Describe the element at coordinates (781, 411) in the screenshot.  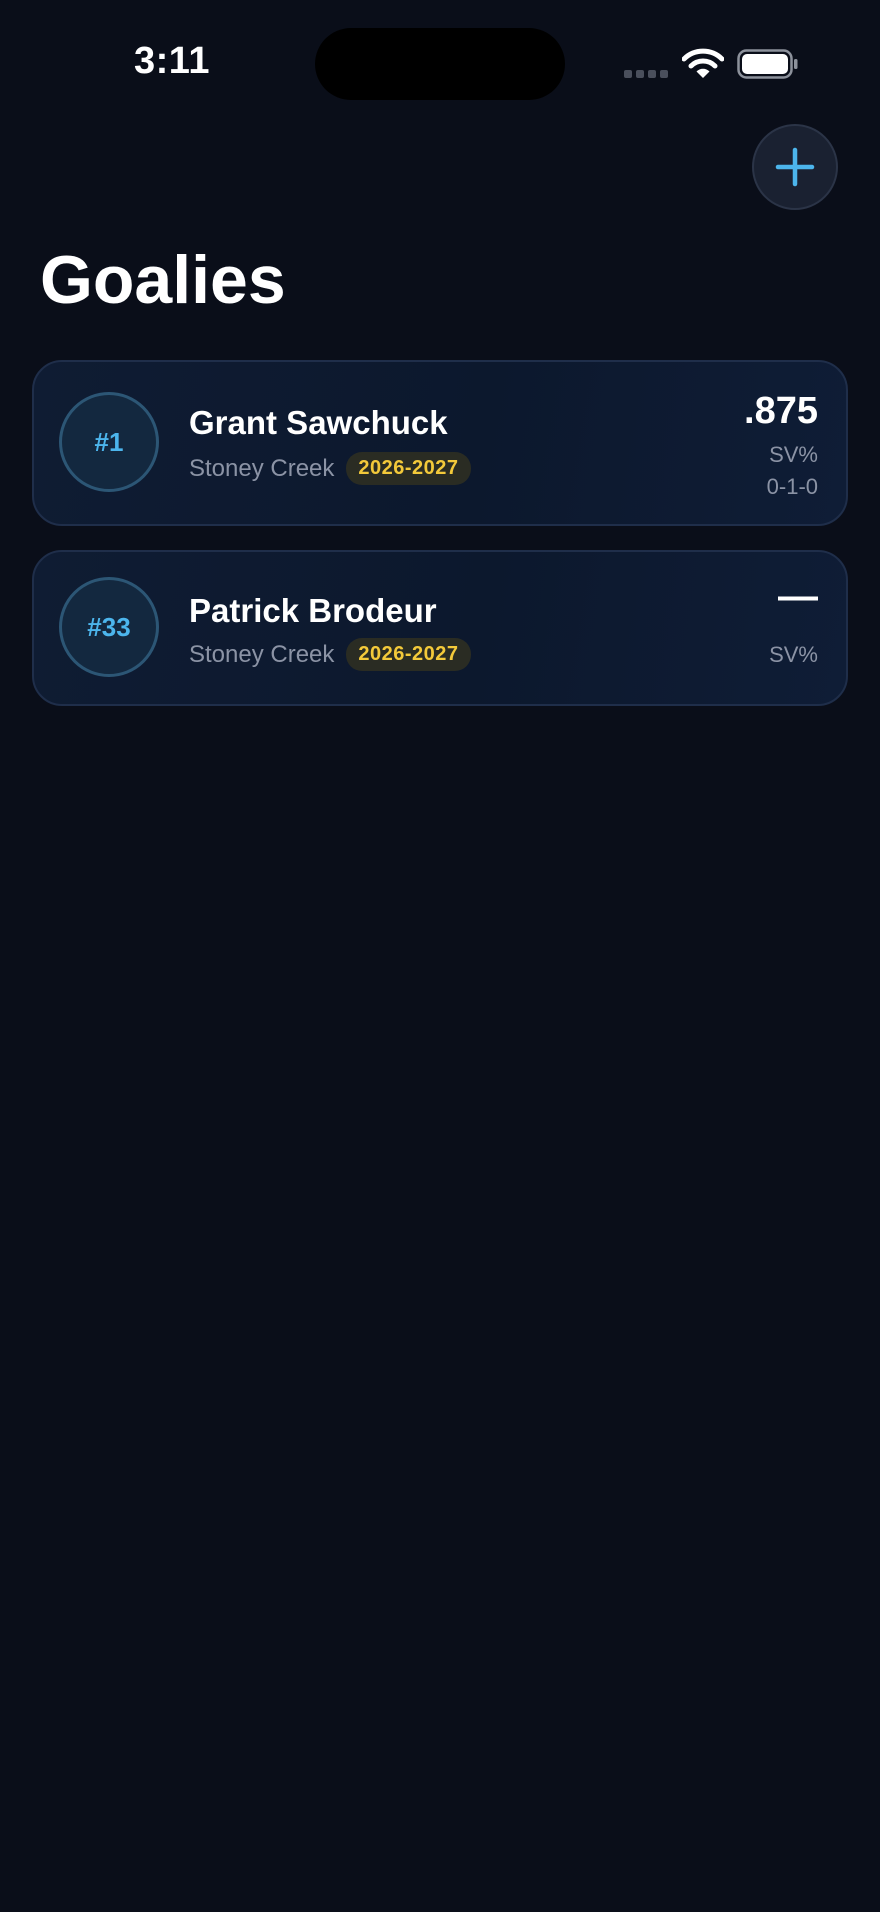
I see `save-percentage-value: .875` at that location.